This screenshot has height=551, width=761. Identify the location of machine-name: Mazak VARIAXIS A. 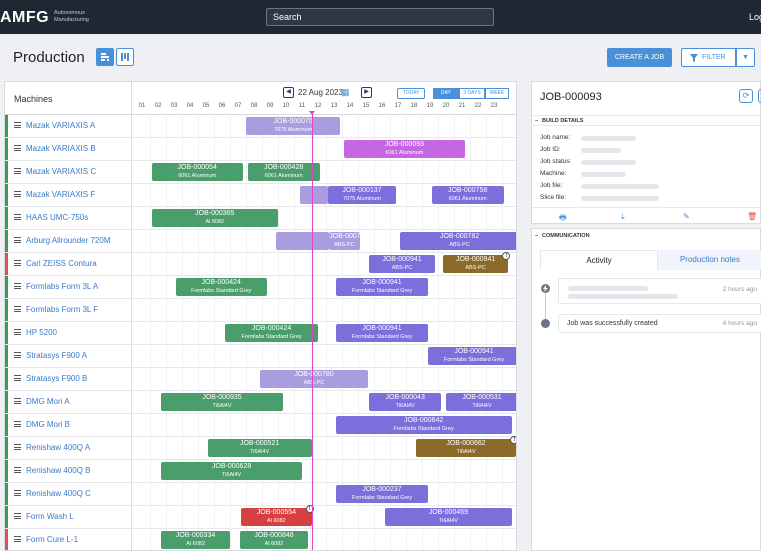
(60, 125).